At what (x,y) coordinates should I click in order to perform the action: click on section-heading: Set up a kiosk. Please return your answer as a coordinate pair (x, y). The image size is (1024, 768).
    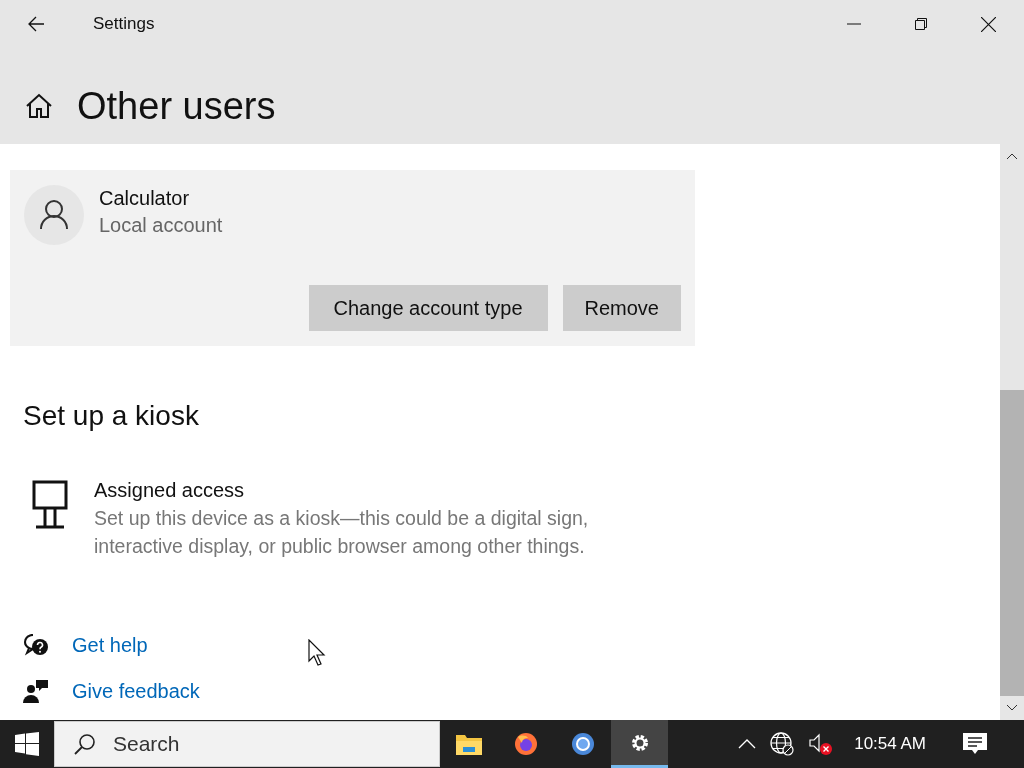
    Looking at the image, I should click on (111, 416).